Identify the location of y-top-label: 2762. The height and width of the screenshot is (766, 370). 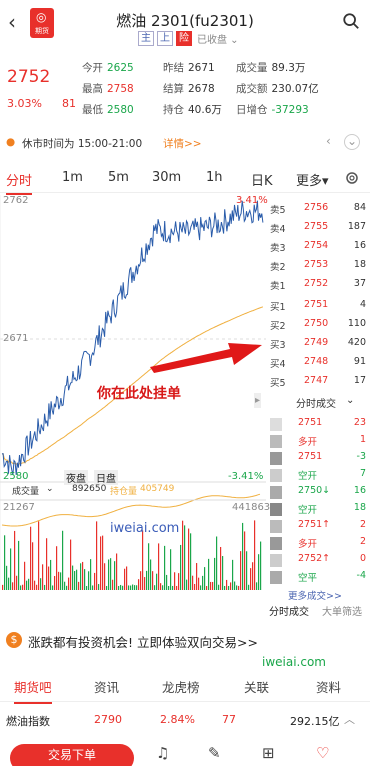
(16, 200).